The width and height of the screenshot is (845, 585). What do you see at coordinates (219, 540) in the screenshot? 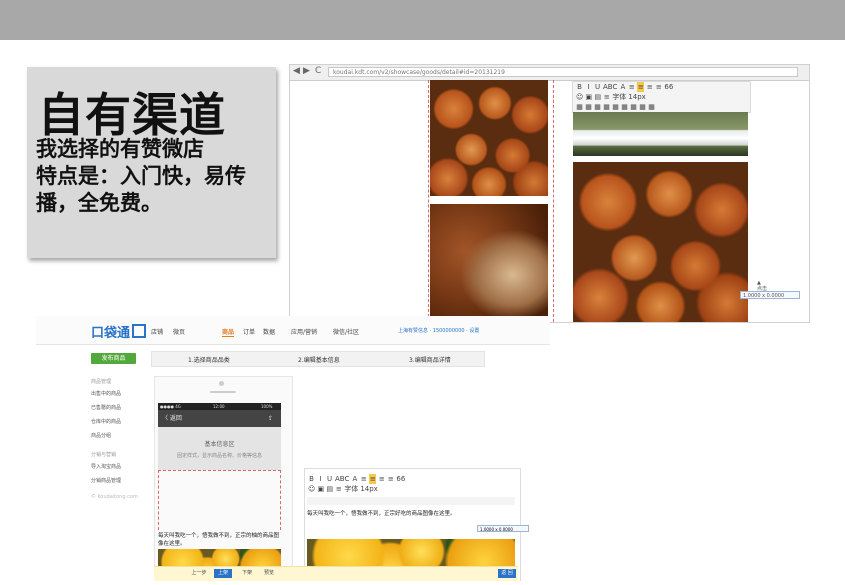
I see `phone-description: 每天叫我吃一个，悟我做不到，正宗的柚的商品图像在这里。` at bounding box center [219, 540].